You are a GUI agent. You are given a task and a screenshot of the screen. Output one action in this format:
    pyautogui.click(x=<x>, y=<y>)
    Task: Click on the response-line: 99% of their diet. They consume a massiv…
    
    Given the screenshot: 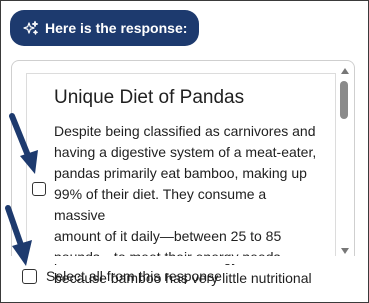 What is the action you would take?
    pyautogui.click(x=160, y=204)
    